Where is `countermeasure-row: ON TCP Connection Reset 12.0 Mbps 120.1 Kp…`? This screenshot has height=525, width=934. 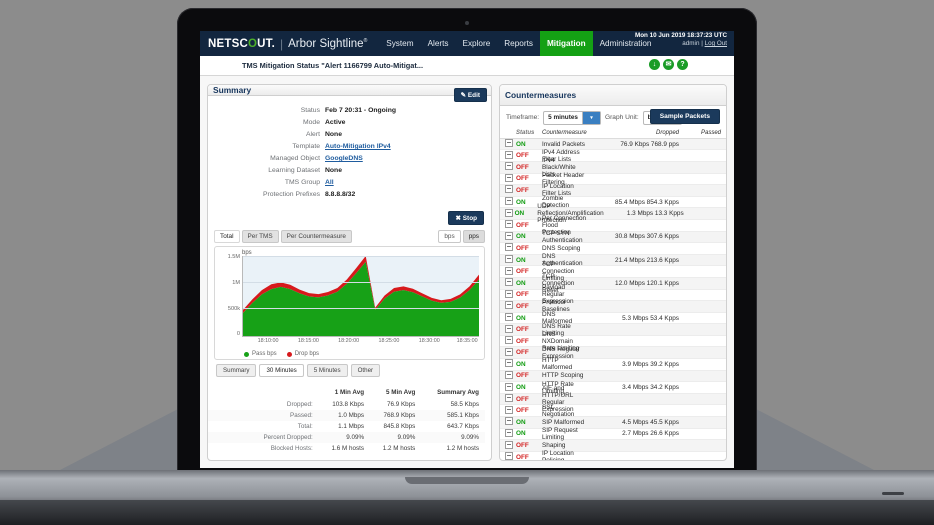
countermeasure-row: ON TCP Connection Reset 12.0 Mbps 120.1 Kp… is located at coordinates (613, 283).